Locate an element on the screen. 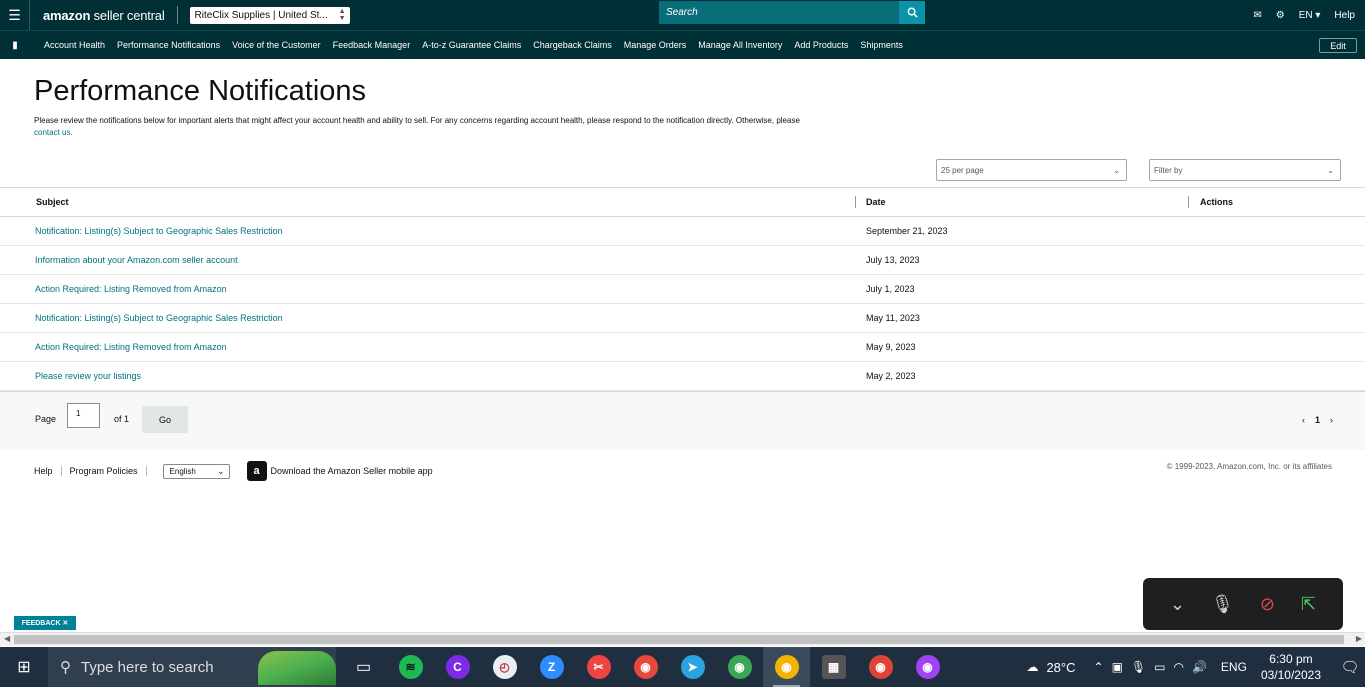 This screenshot has height=687, width=1365. clock-date: 03/10/2023 is located at coordinates (1290, 675).